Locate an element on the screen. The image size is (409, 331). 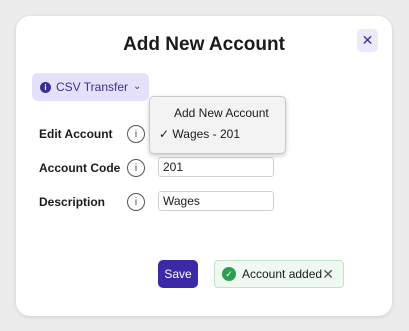
toast-message: Account added is located at coordinates (282, 274).